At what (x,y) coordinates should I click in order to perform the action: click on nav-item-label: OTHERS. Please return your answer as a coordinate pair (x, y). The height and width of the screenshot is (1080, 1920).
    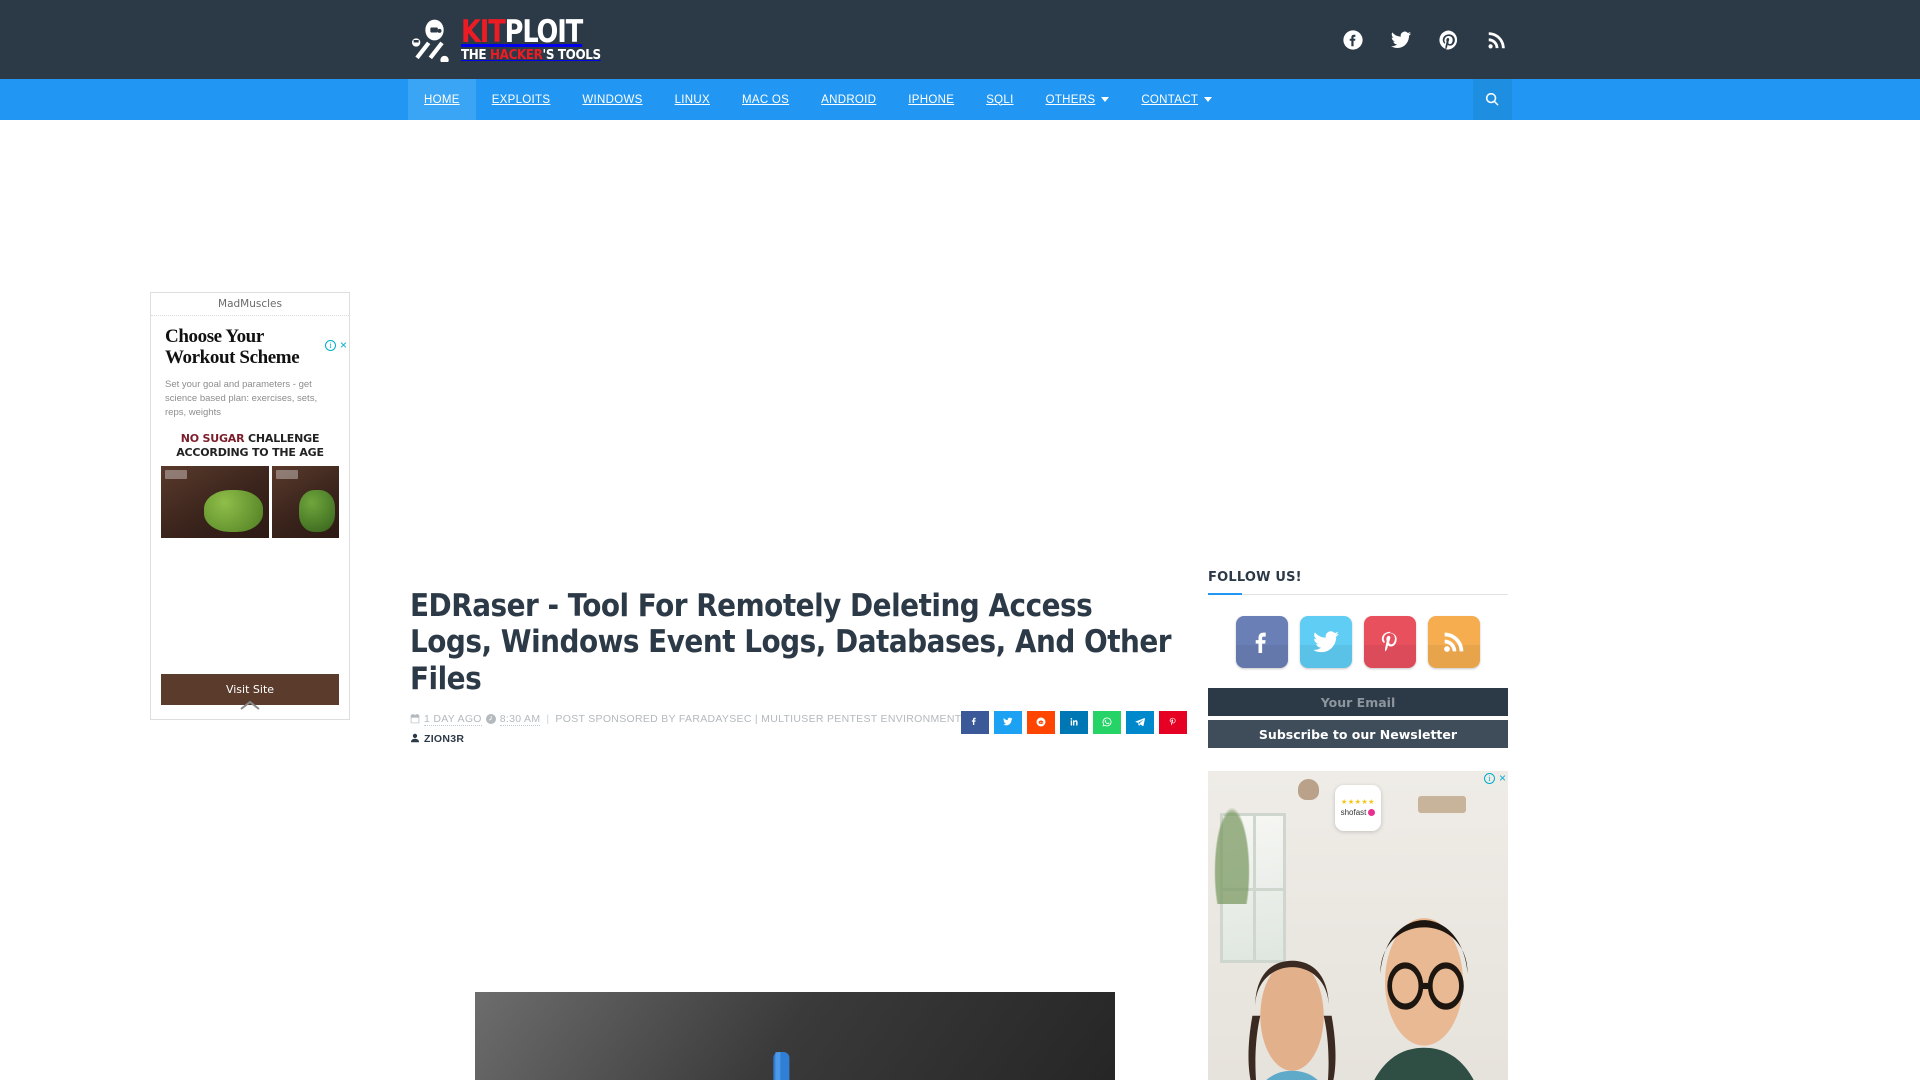
    Looking at the image, I should click on (1070, 99).